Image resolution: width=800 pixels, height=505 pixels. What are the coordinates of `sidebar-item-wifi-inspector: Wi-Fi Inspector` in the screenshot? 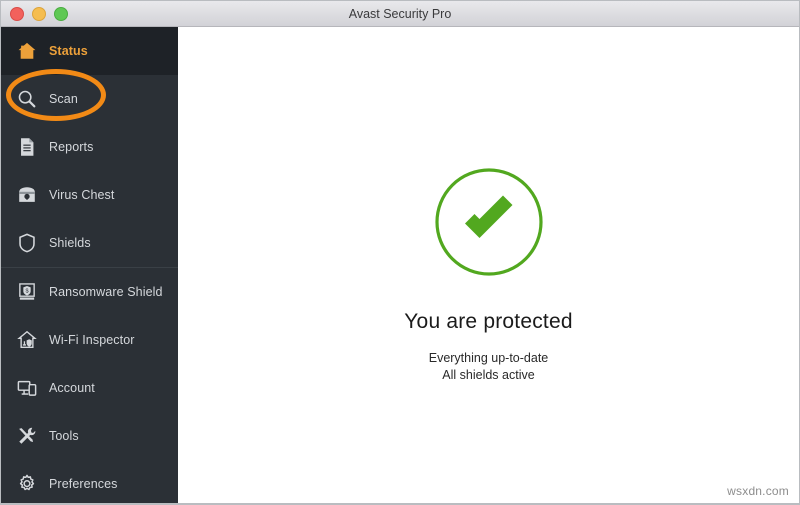 It's located at (89, 340).